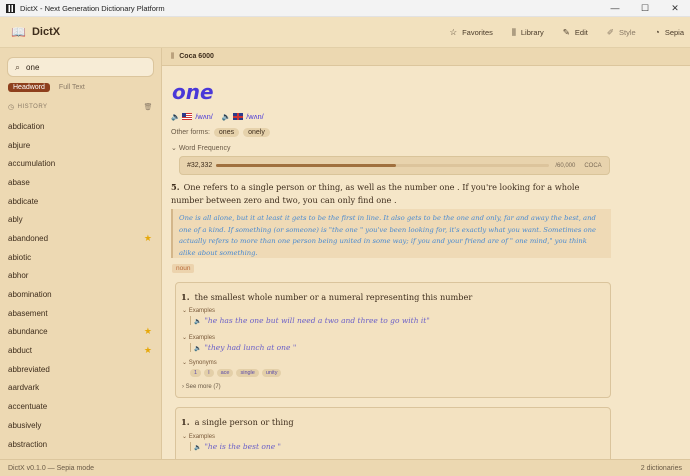 The image size is (690, 476). I want to click on nav-favorites: ☆ Favorites, so click(470, 32).